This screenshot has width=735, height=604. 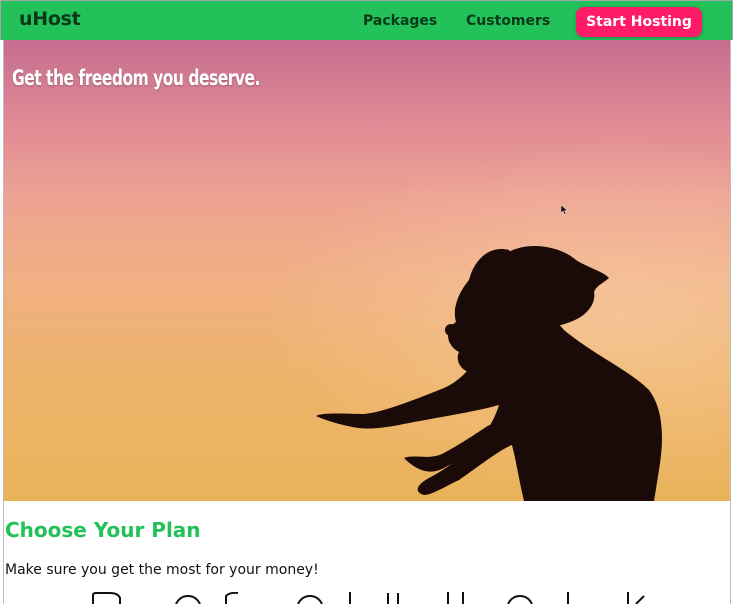 I want to click on nav-customers-link: Customers, so click(x=508, y=21).